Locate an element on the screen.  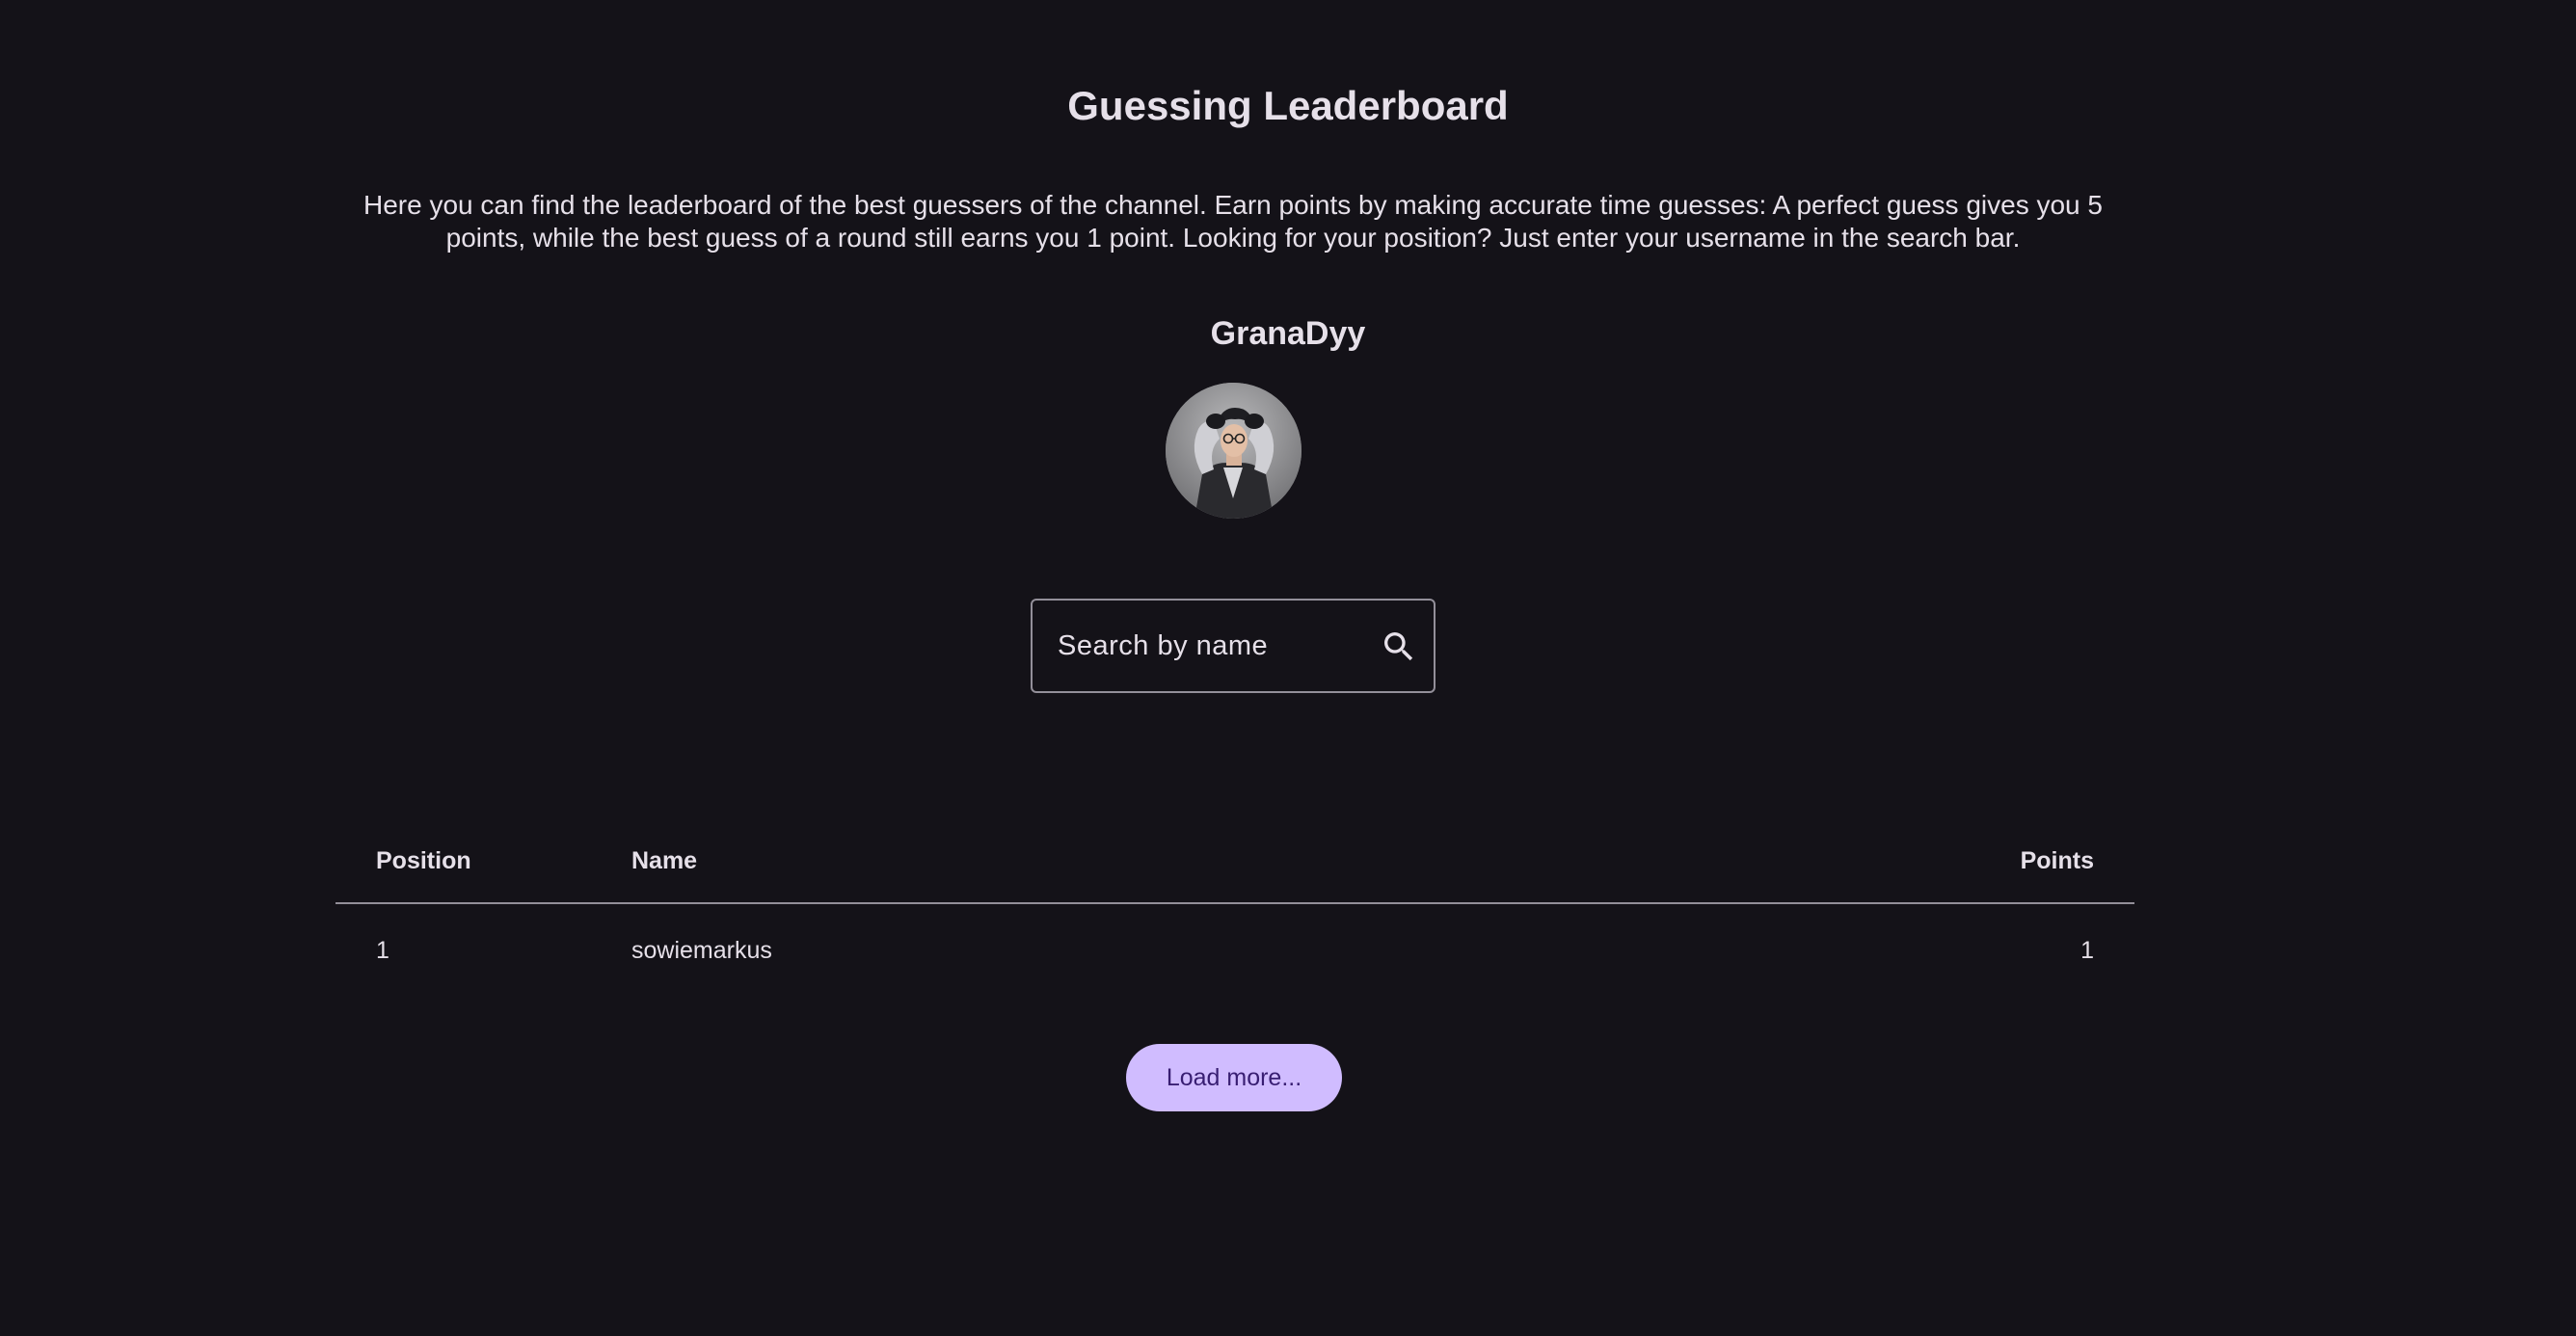
search-field is located at coordinates (1233, 646).